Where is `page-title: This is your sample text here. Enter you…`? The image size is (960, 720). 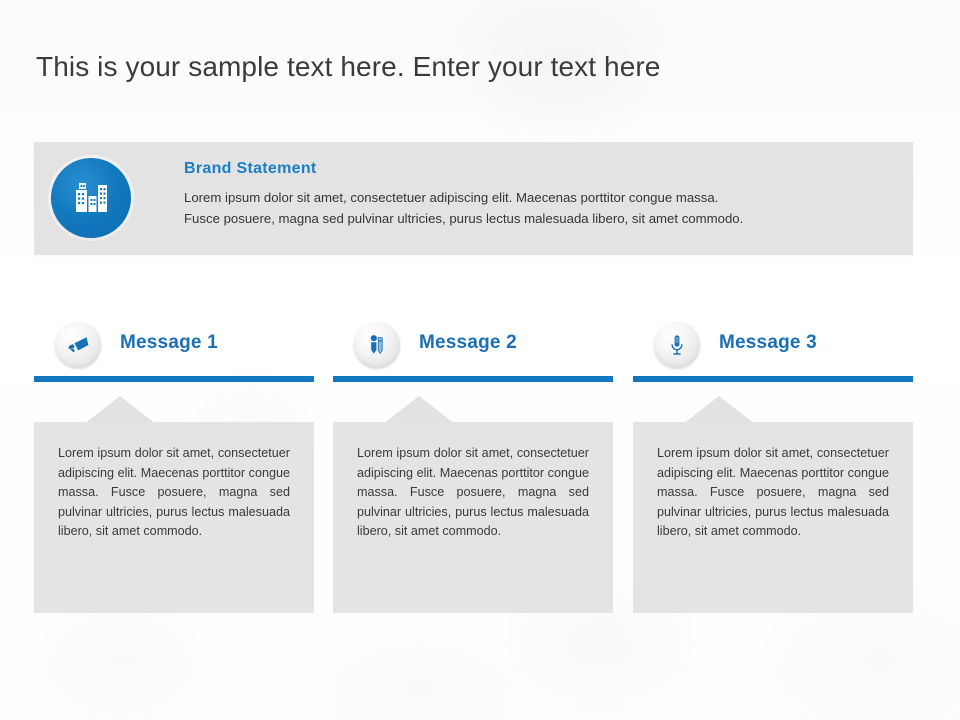
page-title: This is your sample text here. Enter you… is located at coordinates (348, 66).